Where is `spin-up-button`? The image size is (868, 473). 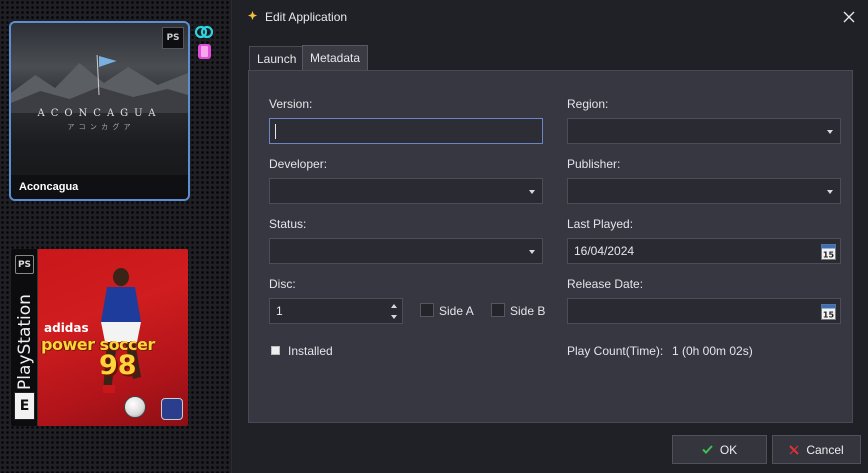 spin-up-button is located at coordinates (394, 305).